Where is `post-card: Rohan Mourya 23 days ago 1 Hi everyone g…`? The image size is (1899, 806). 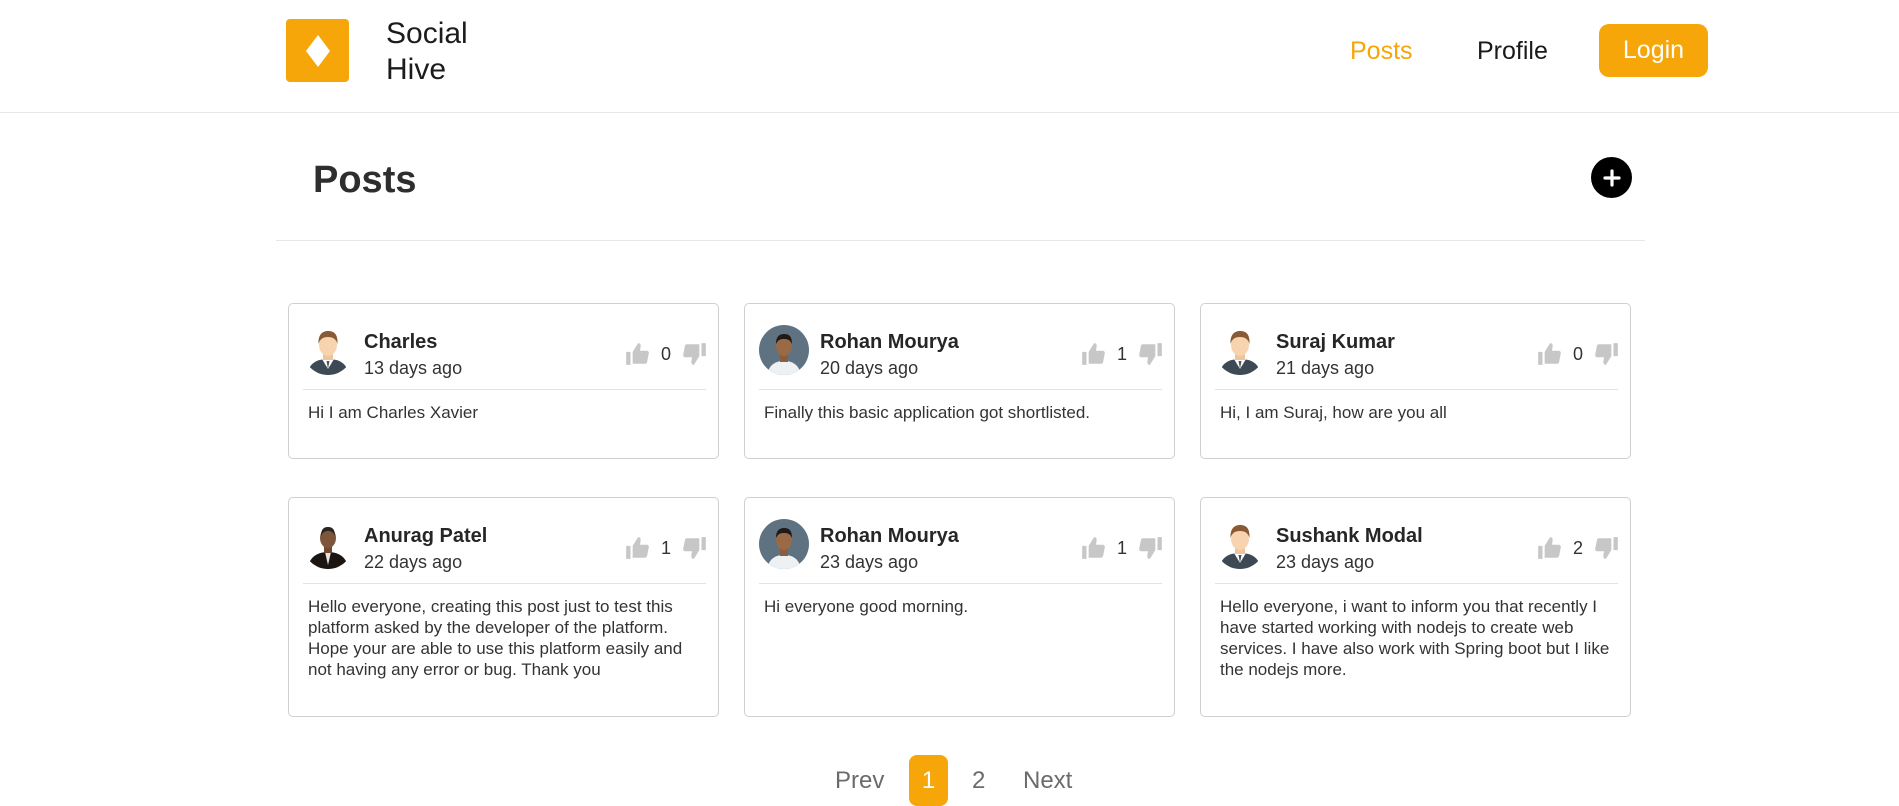
post-card: Rohan Mourya 23 days ago 1 Hi everyone g… is located at coordinates (959, 607).